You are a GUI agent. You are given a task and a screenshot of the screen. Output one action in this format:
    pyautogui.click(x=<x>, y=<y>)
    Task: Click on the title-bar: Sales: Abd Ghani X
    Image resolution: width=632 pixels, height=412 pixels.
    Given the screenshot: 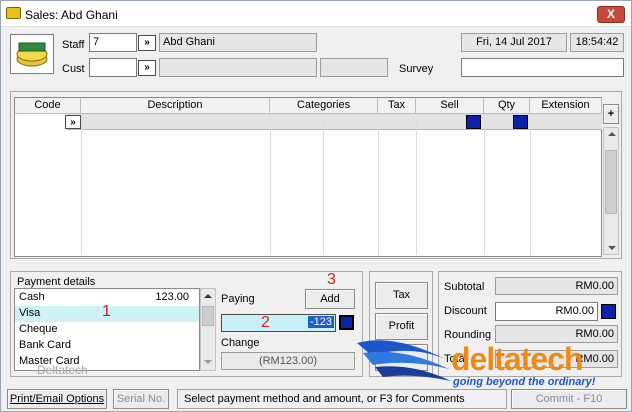 What is the action you would take?
    pyautogui.click(x=316, y=14)
    